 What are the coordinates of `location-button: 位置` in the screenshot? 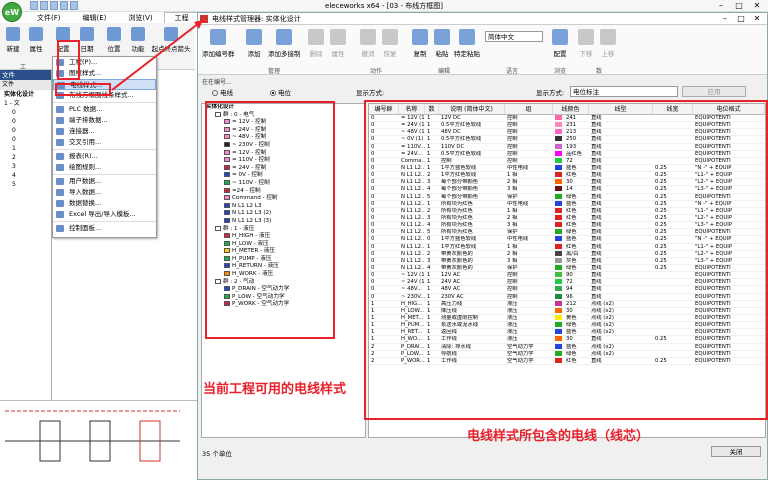 It's located at (114, 40).